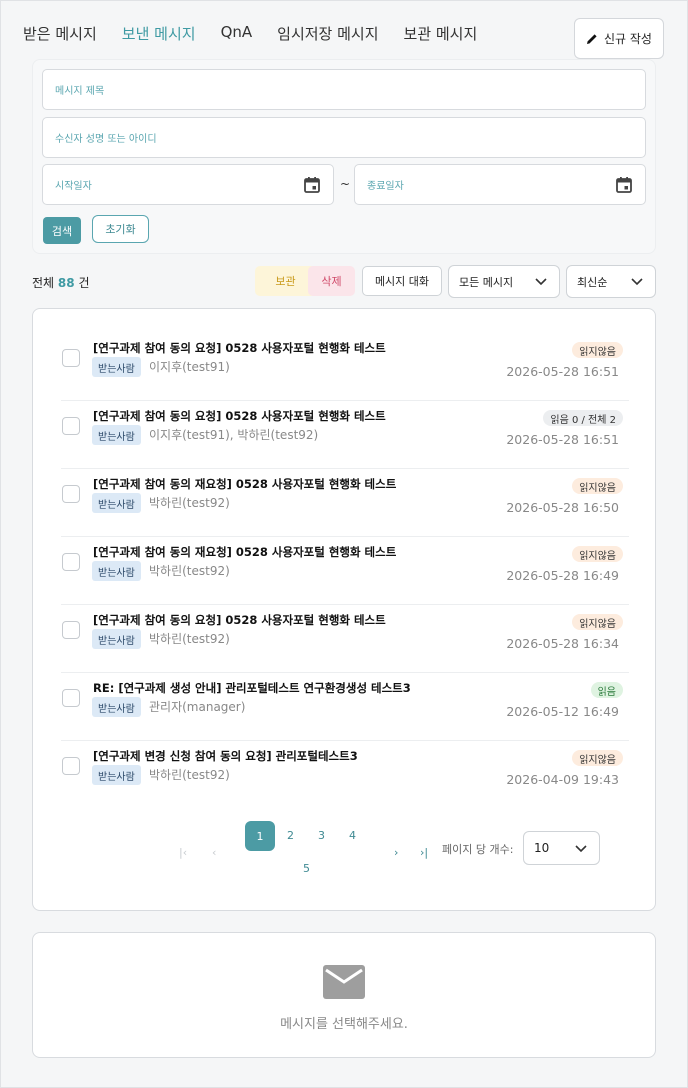  I want to click on total-count: 전체 88 건, so click(61, 282).